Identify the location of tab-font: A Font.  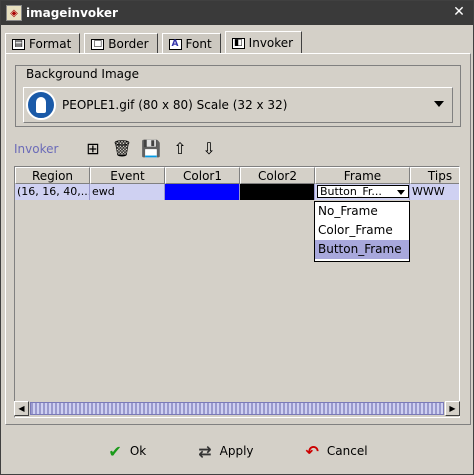
(191, 43).